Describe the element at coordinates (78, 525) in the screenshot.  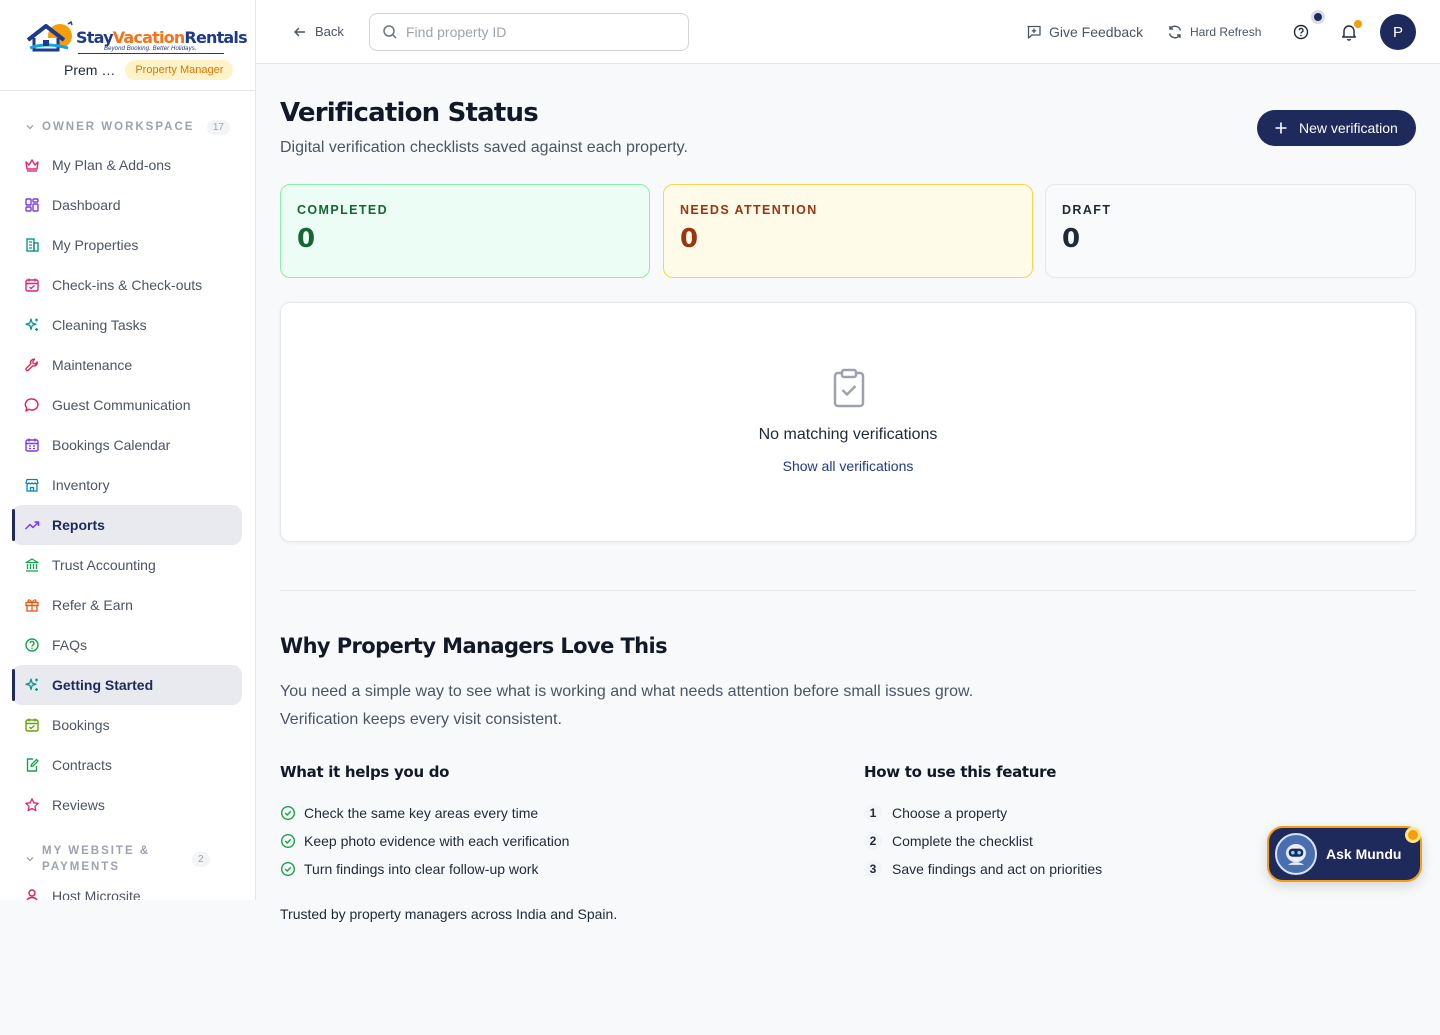
I see `sidebar-item-label: Reports` at that location.